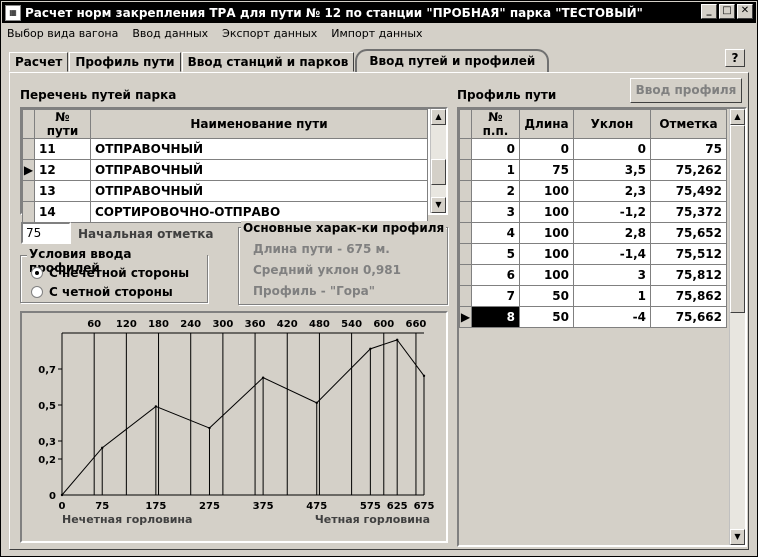 This screenshot has width=758, height=557. What do you see at coordinates (495, 191) in the screenshot?
I see `cell-index: 2` at bounding box center [495, 191].